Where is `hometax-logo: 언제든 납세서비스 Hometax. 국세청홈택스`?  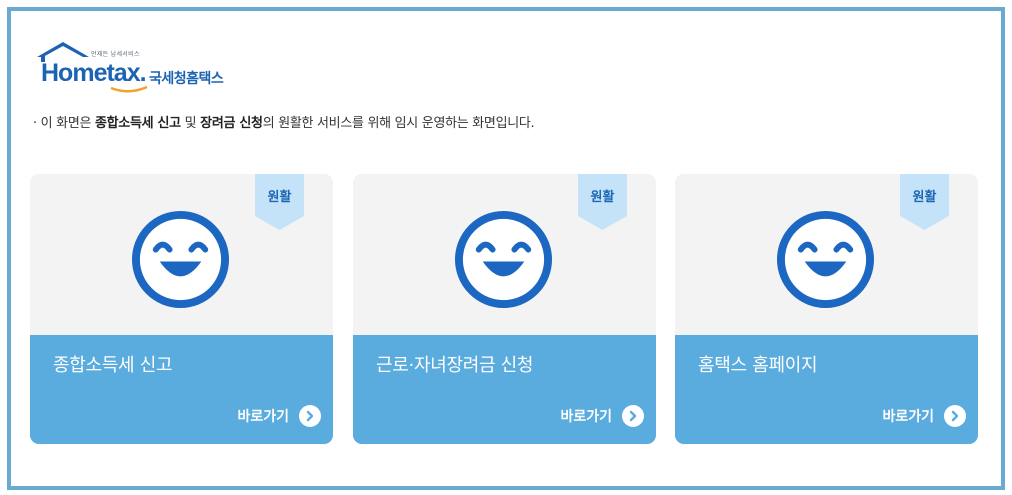
hometax-logo: 언제든 납세서비스 Hometax. 국세청홈택스 is located at coordinates (140, 67).